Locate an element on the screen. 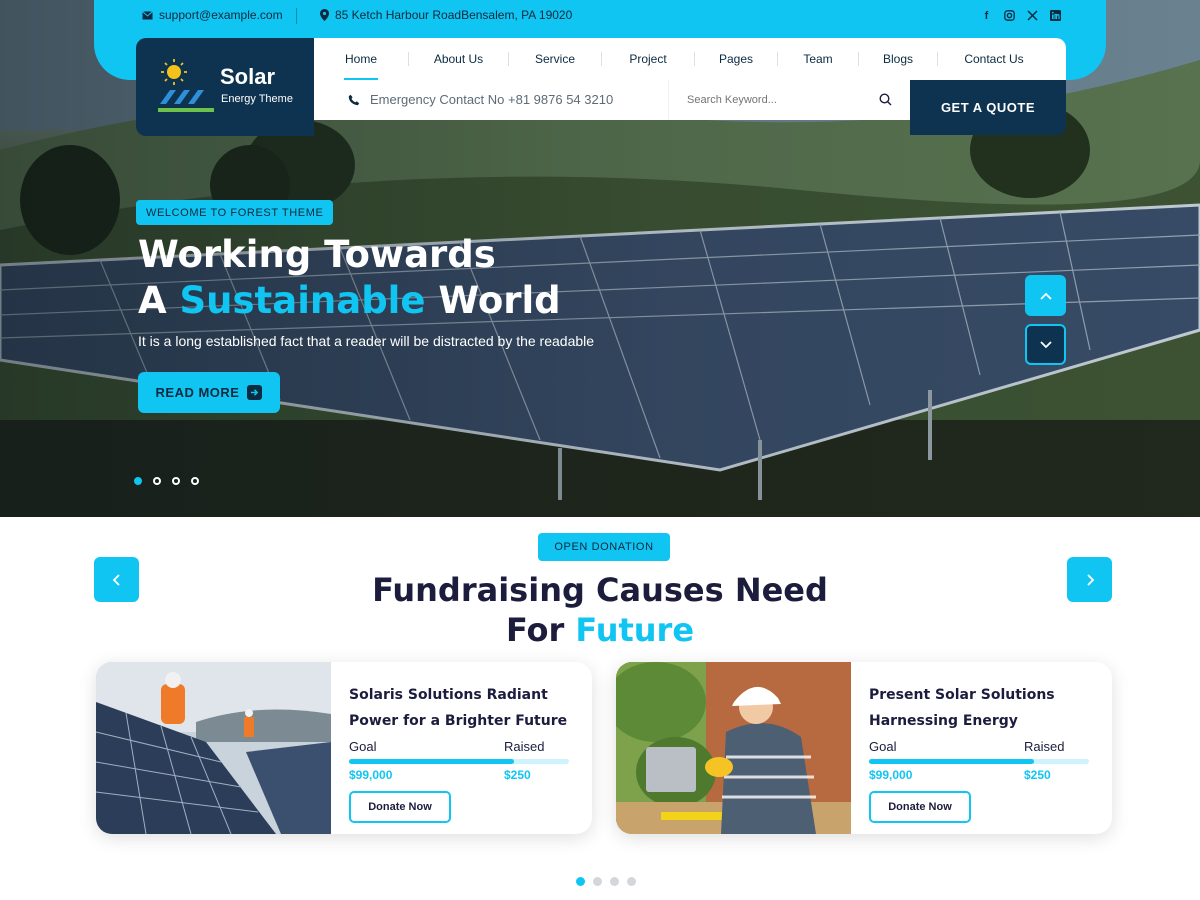 The image size is (1200, 900). get-a-quote-button: GET A QUOTE is located at coordinates (988, 107).